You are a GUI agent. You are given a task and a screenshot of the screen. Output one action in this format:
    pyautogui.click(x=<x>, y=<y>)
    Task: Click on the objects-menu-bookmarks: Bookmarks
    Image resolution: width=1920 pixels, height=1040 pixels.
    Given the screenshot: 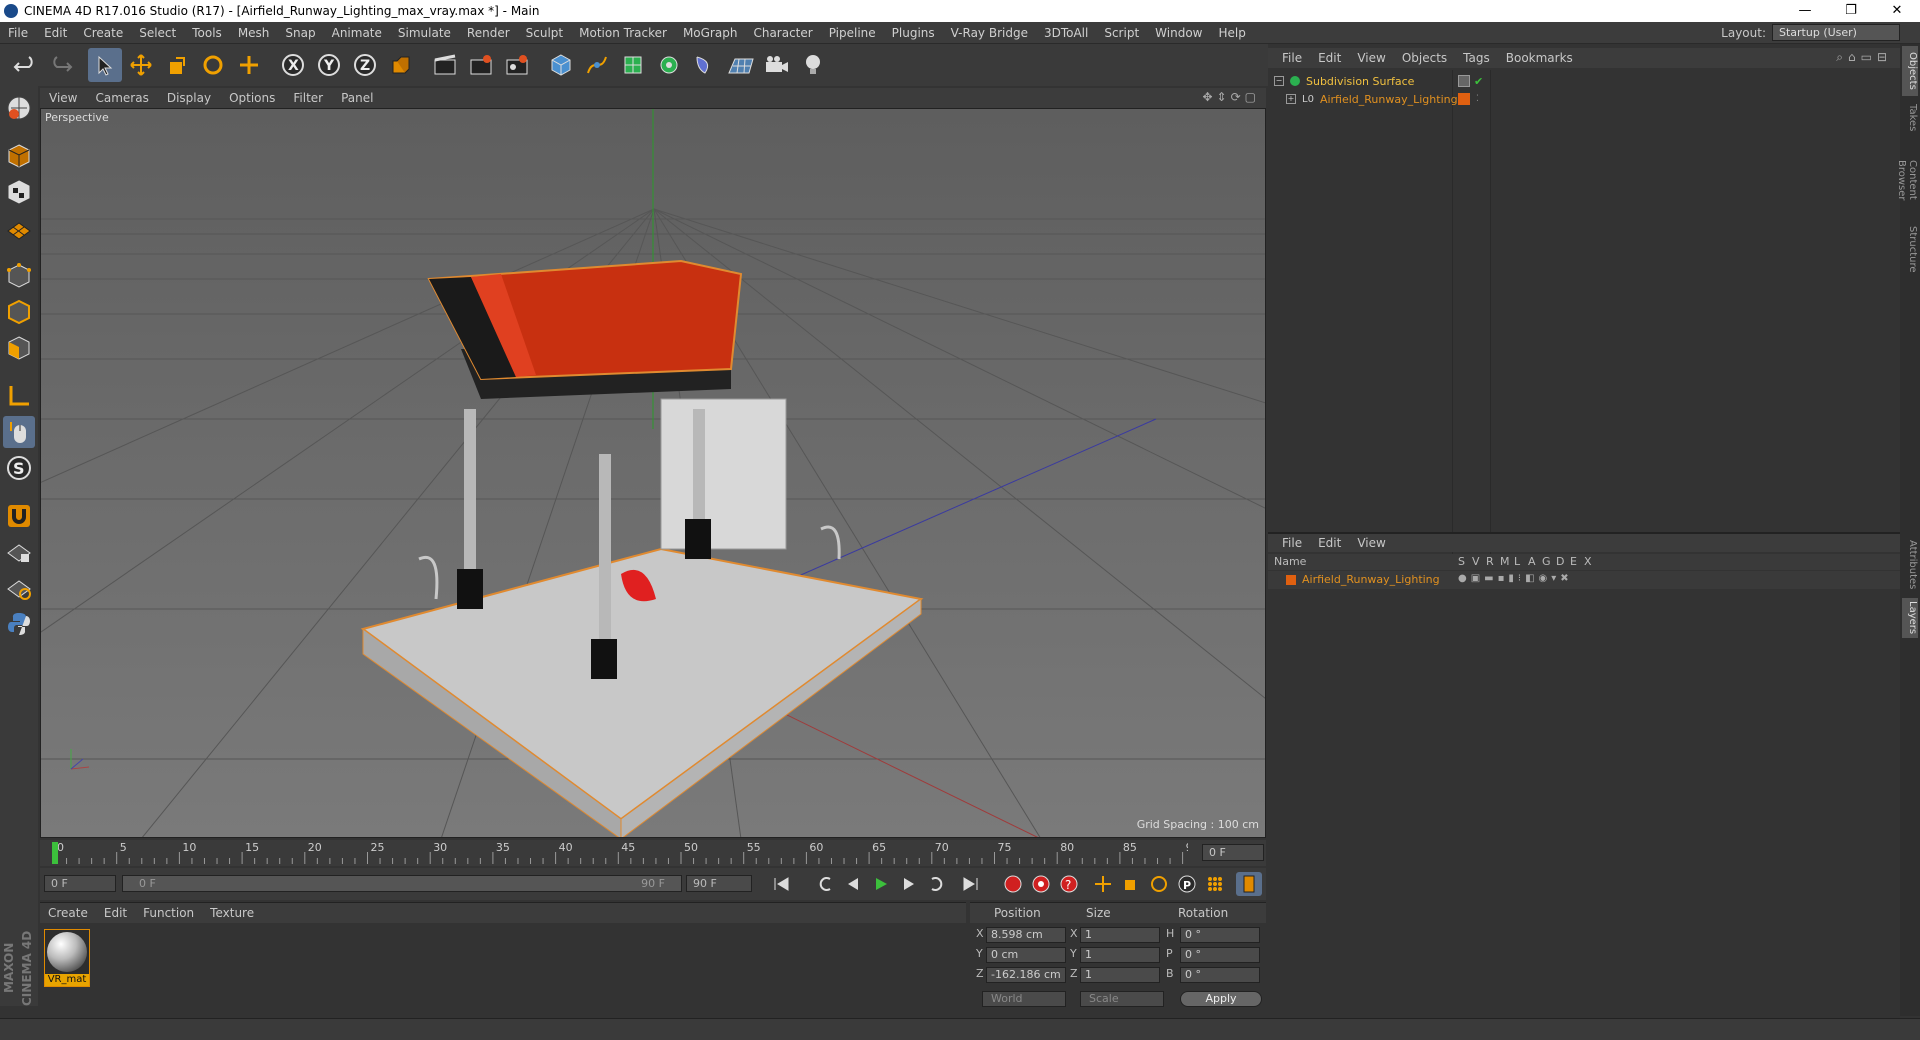 What is the action you would take?
    pyautogui.click(x=1539, y=58)
    